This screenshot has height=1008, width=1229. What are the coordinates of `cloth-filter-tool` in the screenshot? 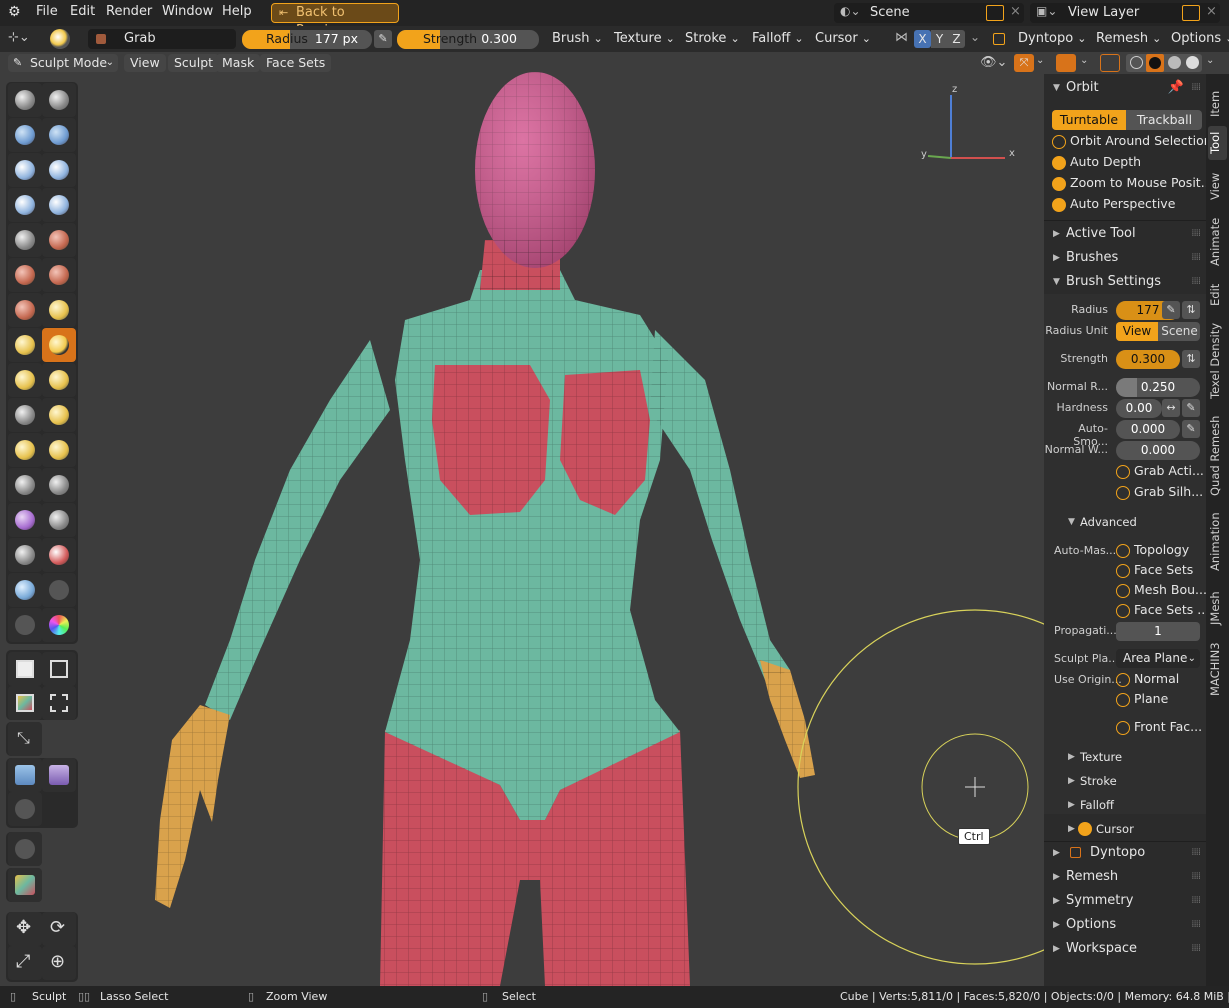 It's located at (59, 775).